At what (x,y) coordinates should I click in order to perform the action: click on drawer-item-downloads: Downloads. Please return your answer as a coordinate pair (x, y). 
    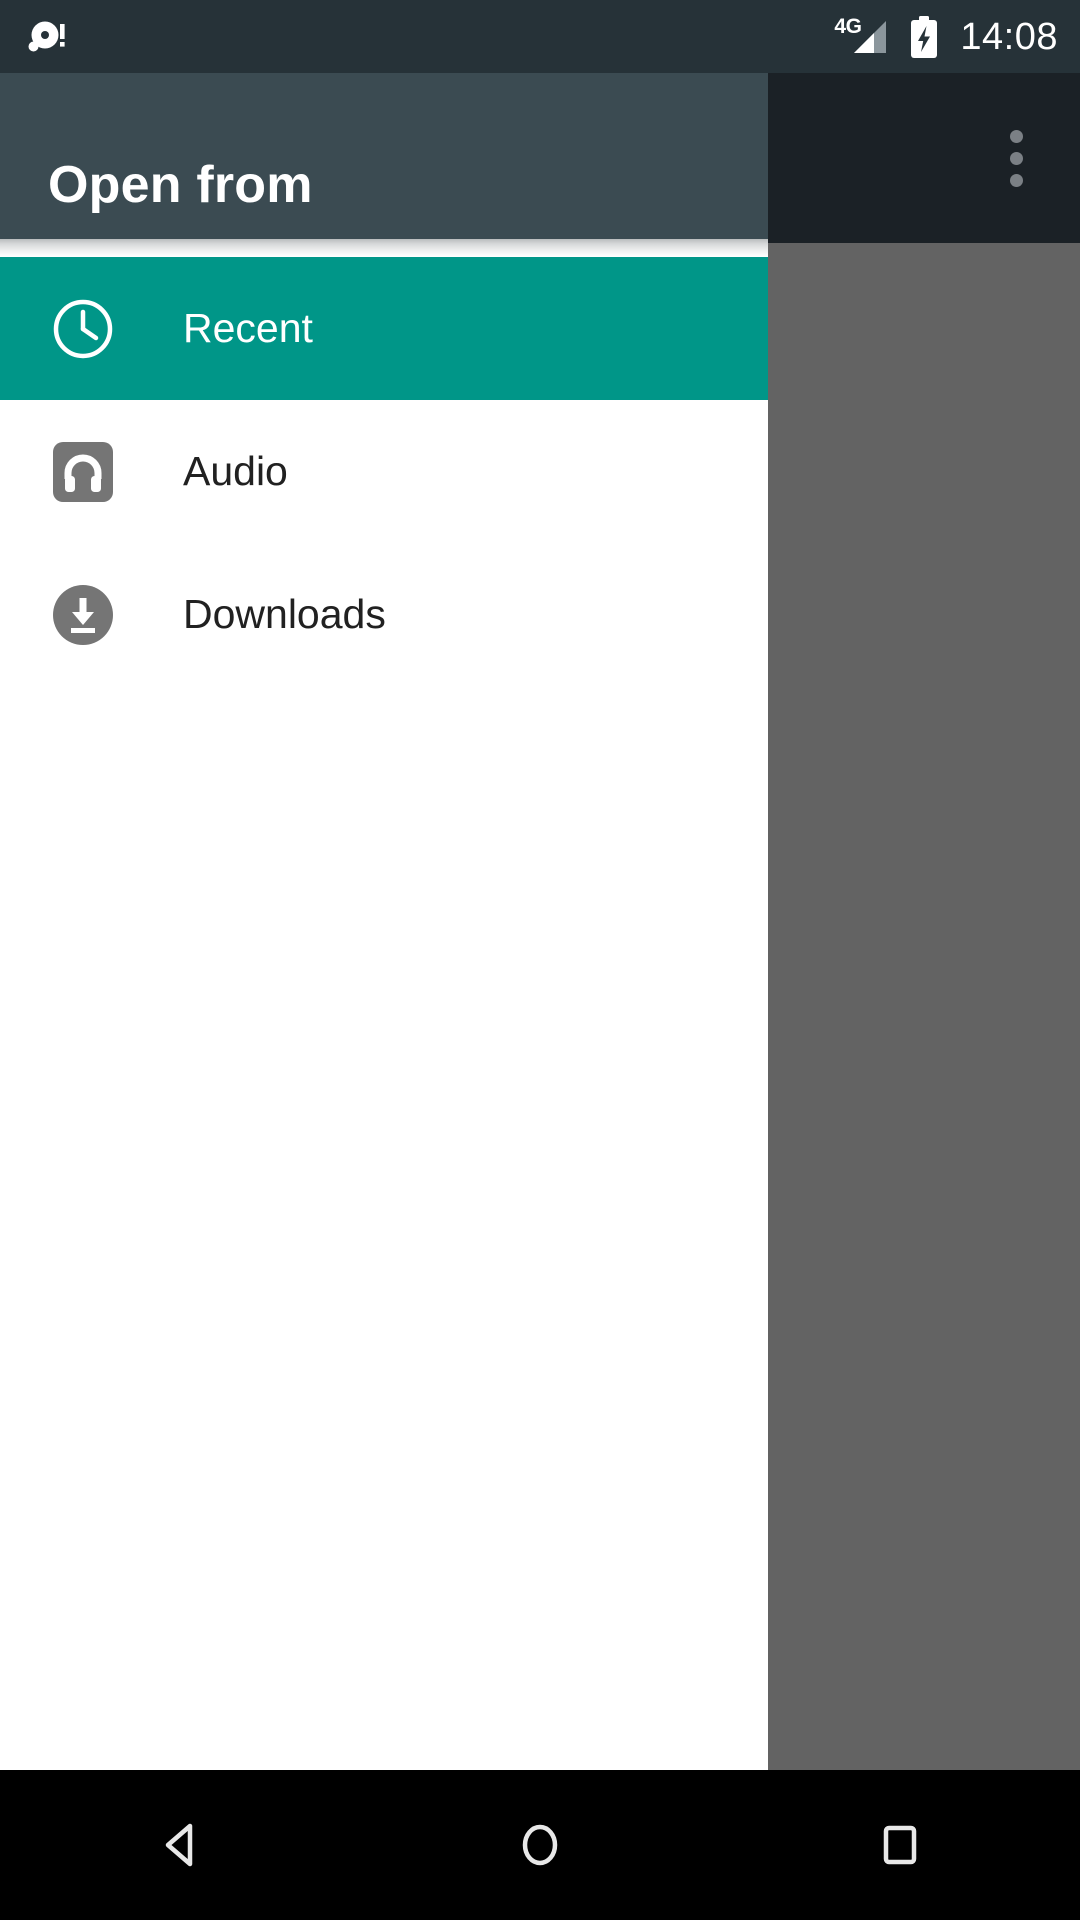
    Looking at the image, I should click on (384, 614).